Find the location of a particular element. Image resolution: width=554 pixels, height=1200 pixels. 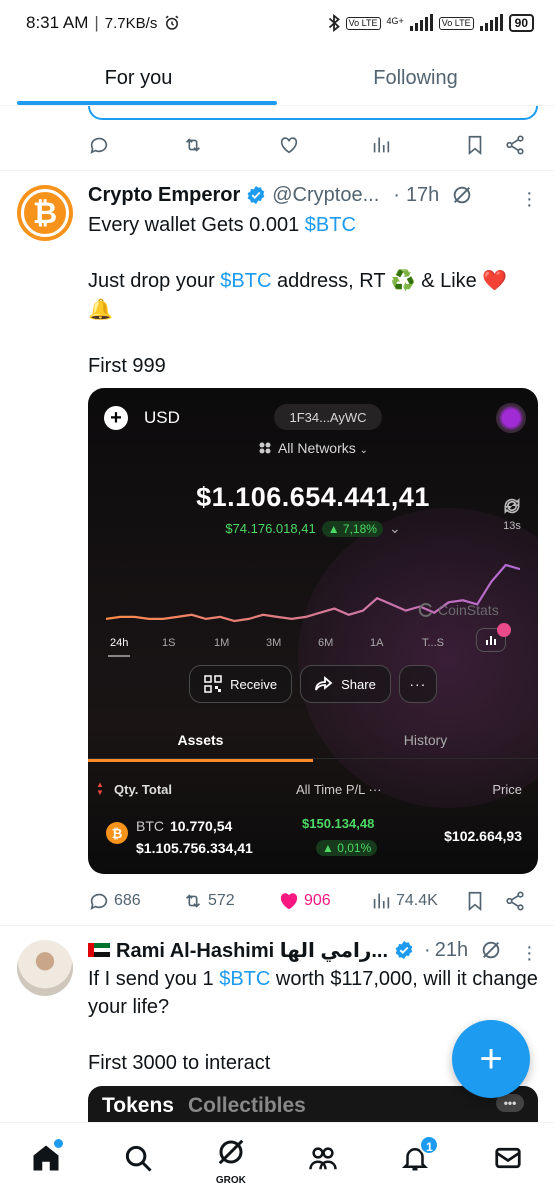

tweet-text-line: Every wallet Gets 0.001 $BTC is located at coordinates (222, 225).